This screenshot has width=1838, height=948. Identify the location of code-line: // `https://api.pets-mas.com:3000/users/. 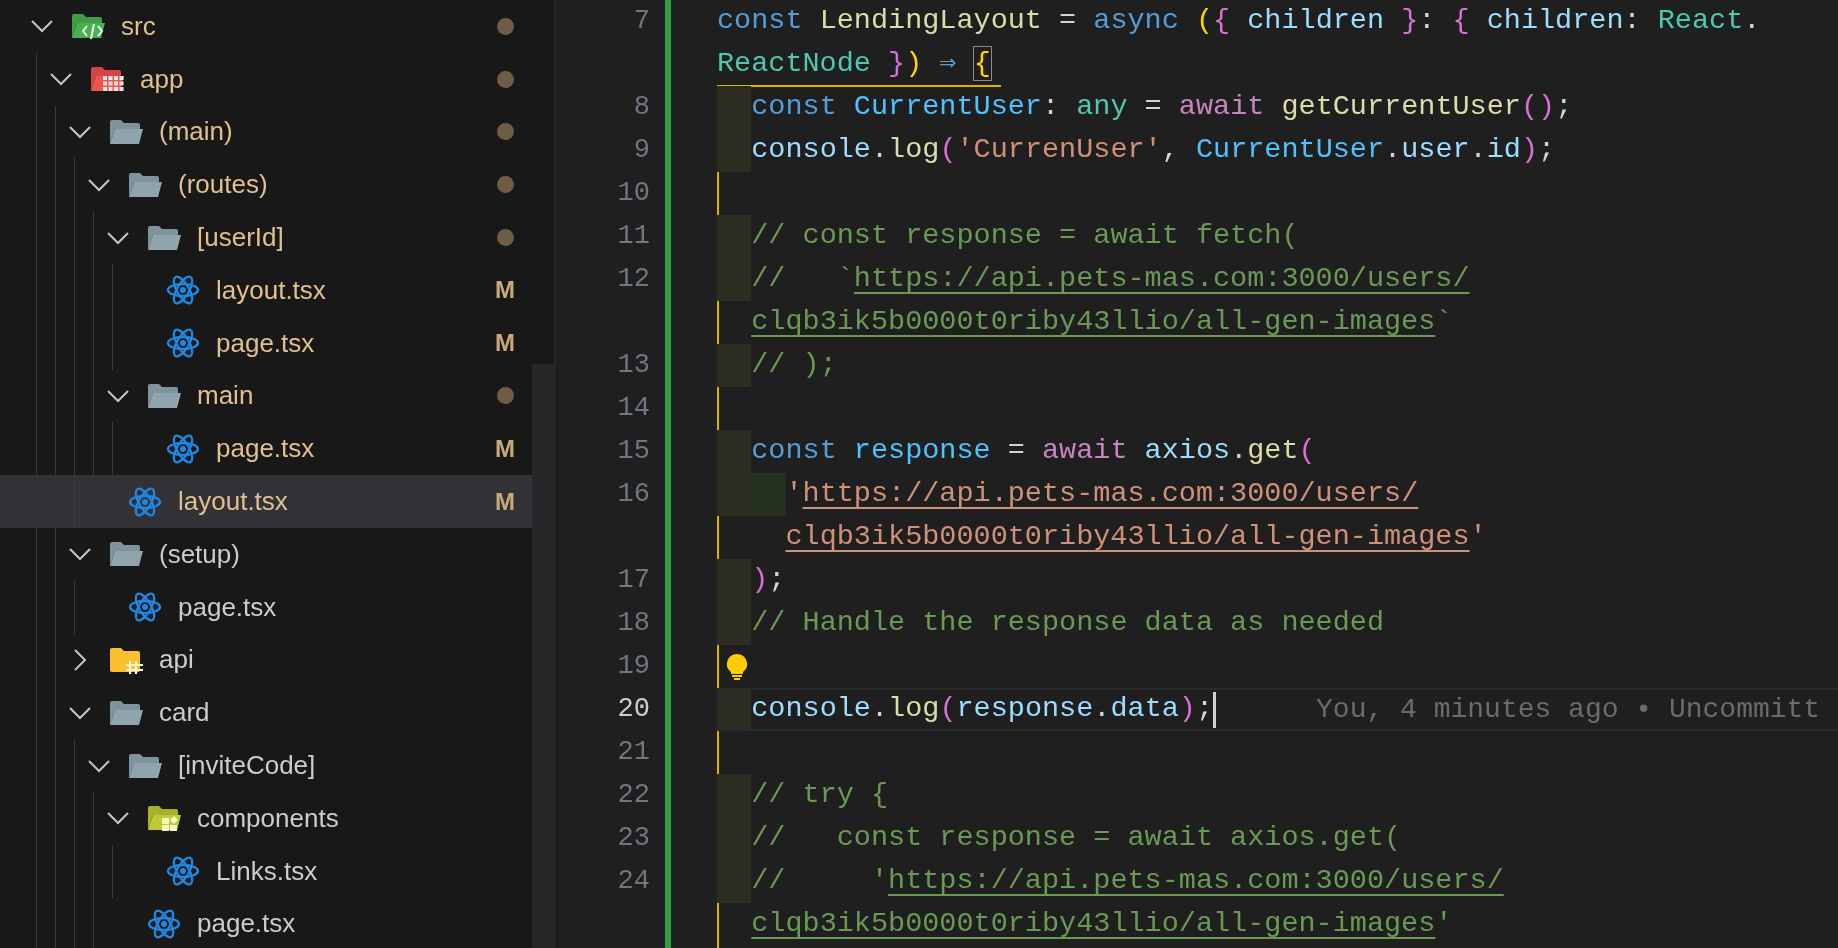
(1110, 279).